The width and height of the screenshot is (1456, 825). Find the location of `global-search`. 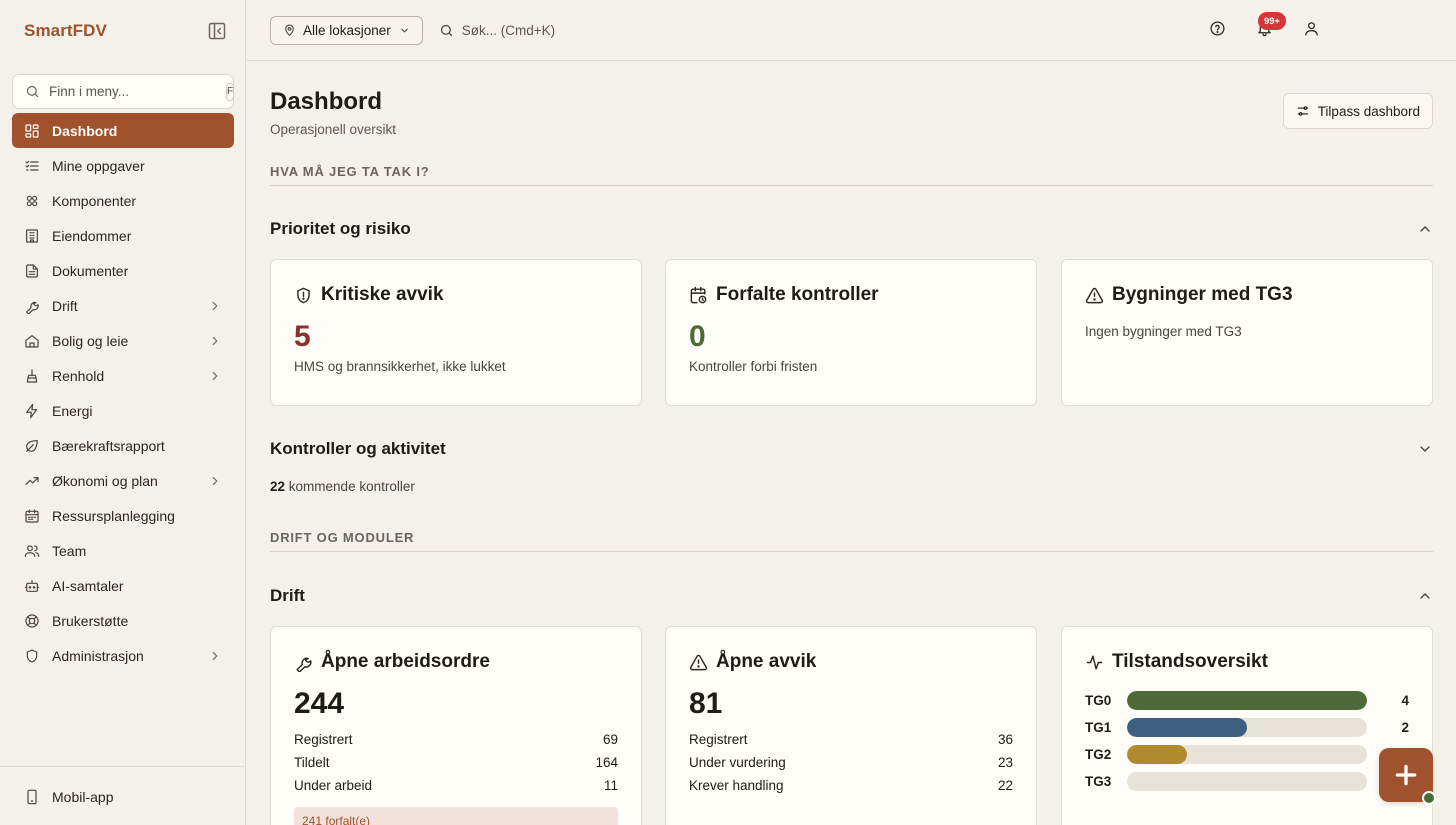

global-search is located at coordinates (589, 30).